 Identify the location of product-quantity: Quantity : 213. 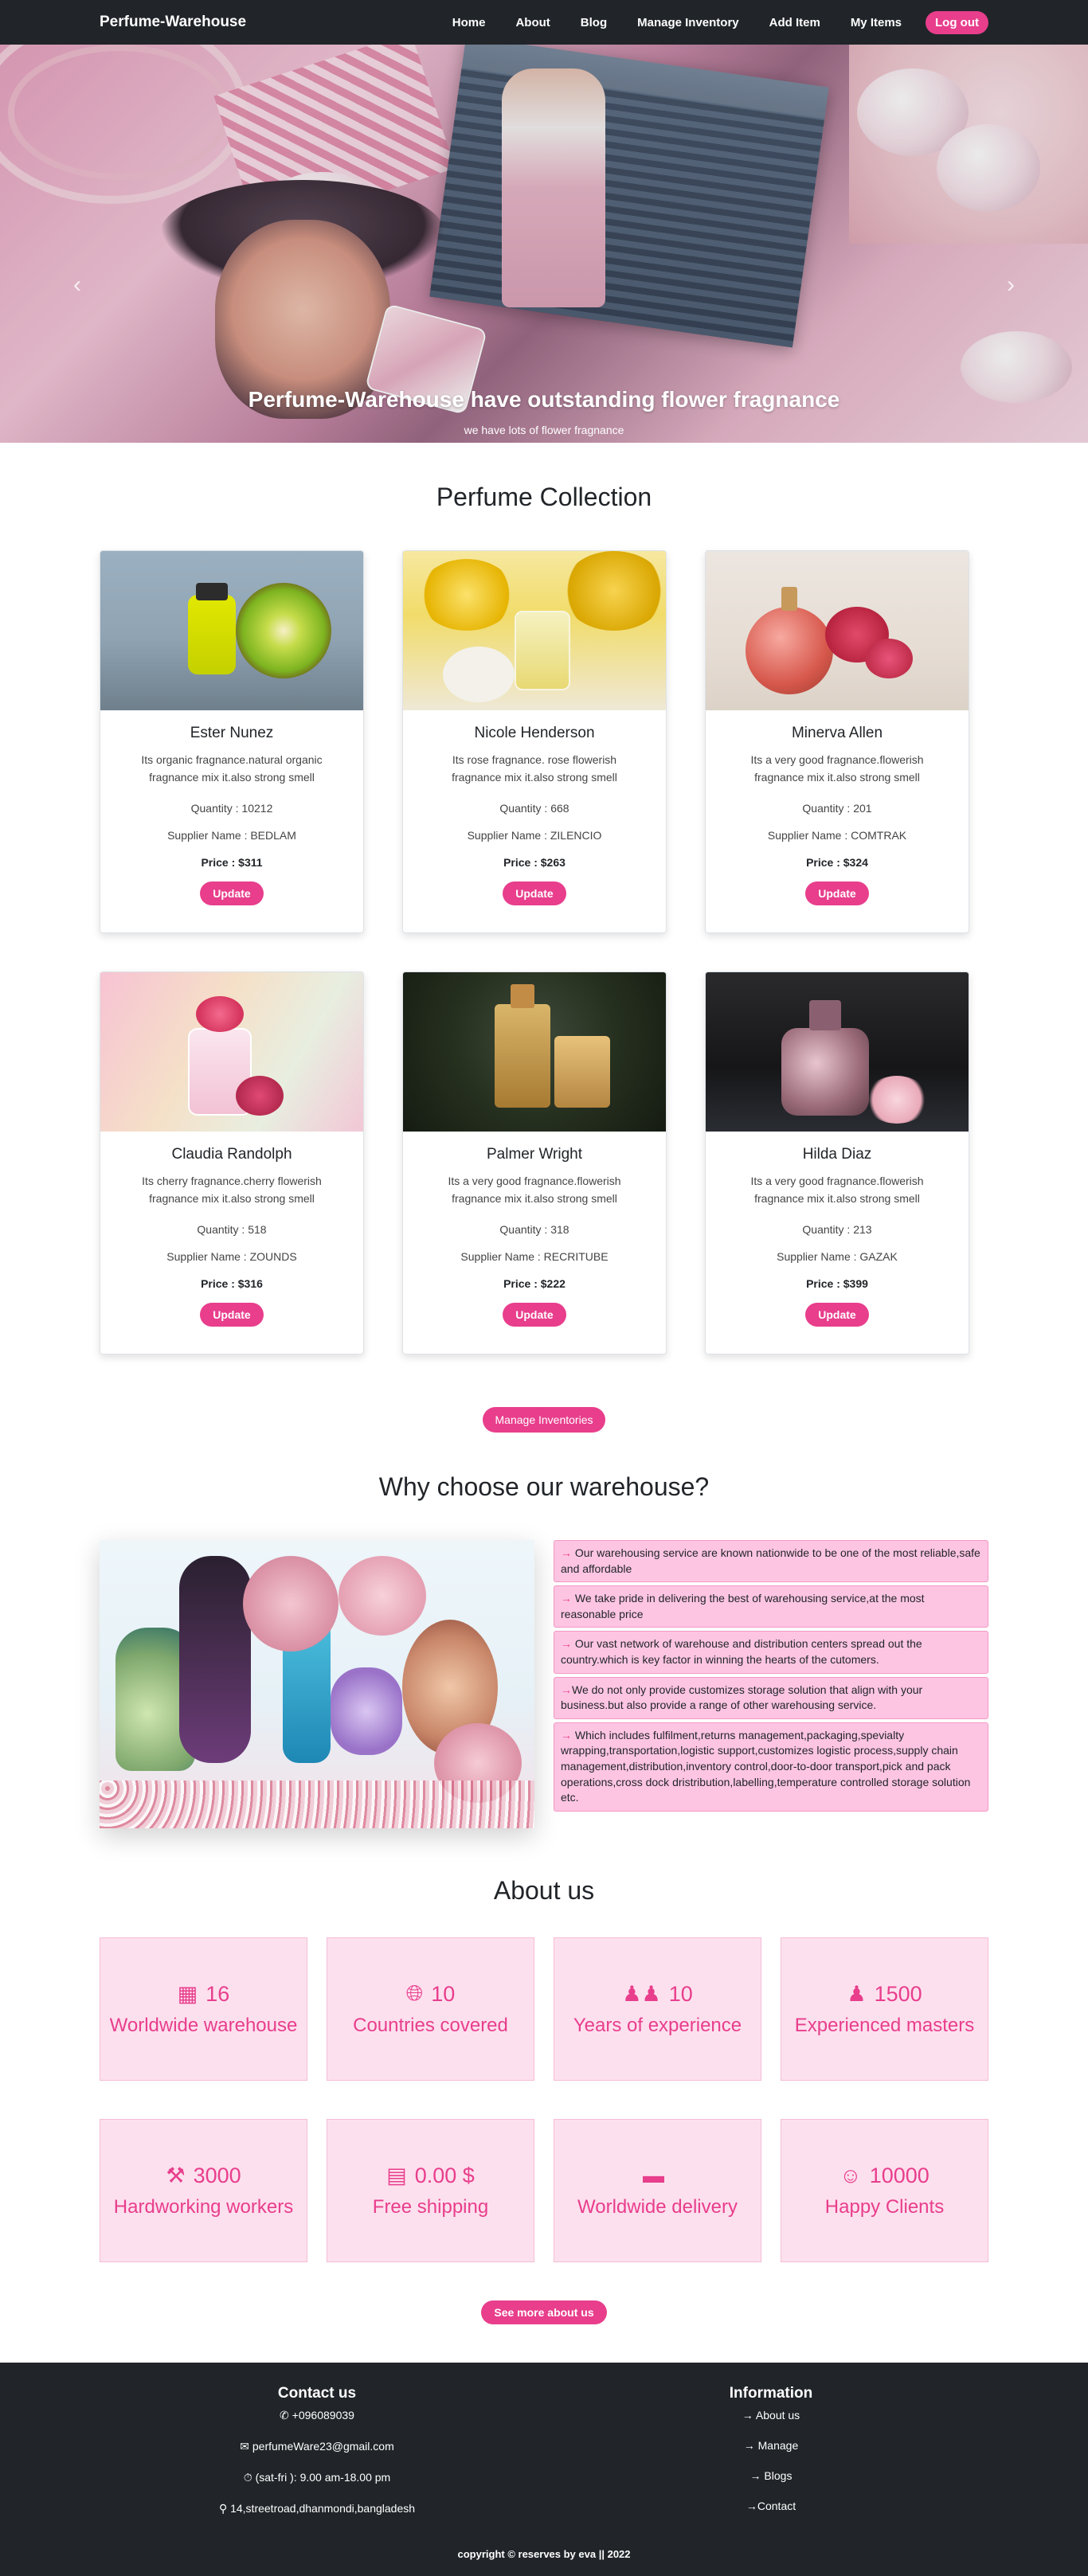
(837, 1230).